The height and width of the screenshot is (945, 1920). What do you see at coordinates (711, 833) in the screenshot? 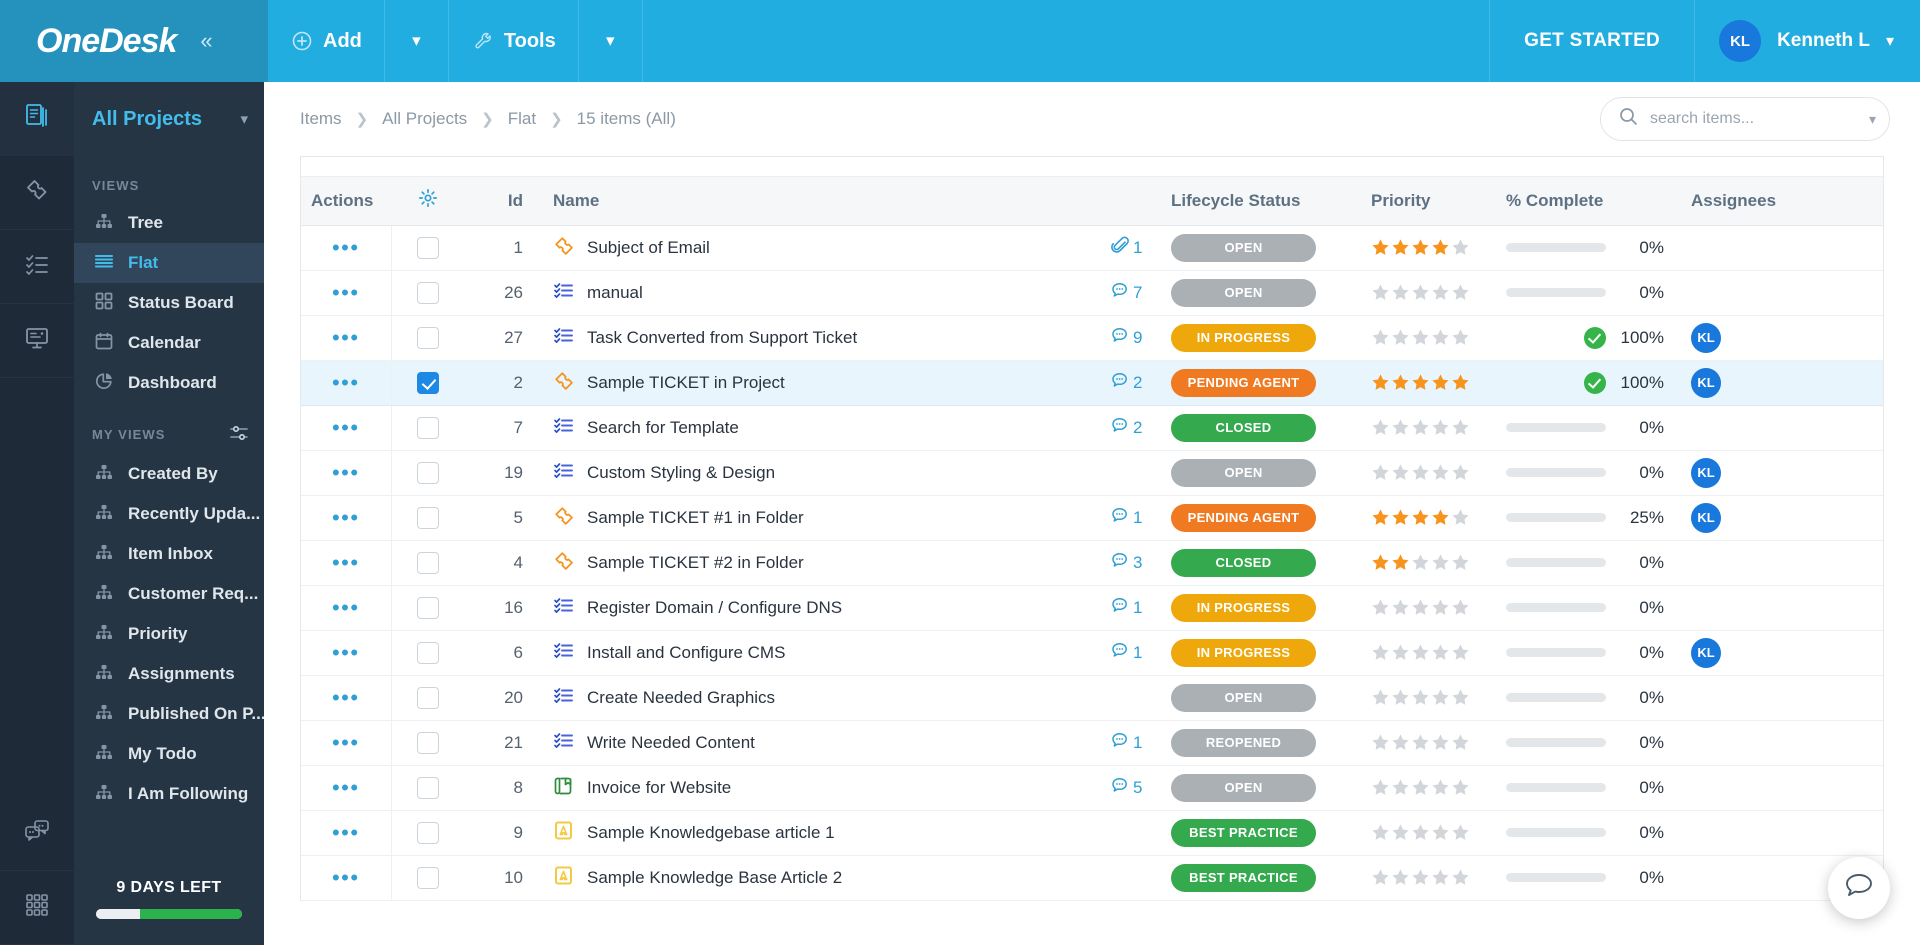
I see `row-name: Sample Knowledgebase article 1` at bounding box center [711, 833].